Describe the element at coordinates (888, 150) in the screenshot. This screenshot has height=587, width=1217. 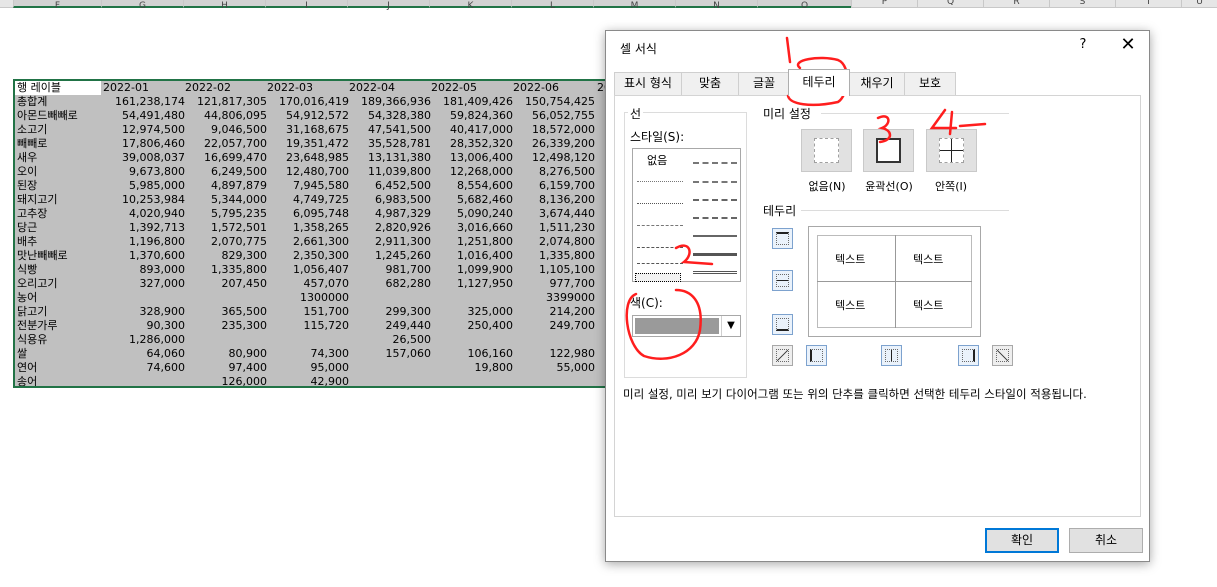
I see `preset-outline-button` at that location.